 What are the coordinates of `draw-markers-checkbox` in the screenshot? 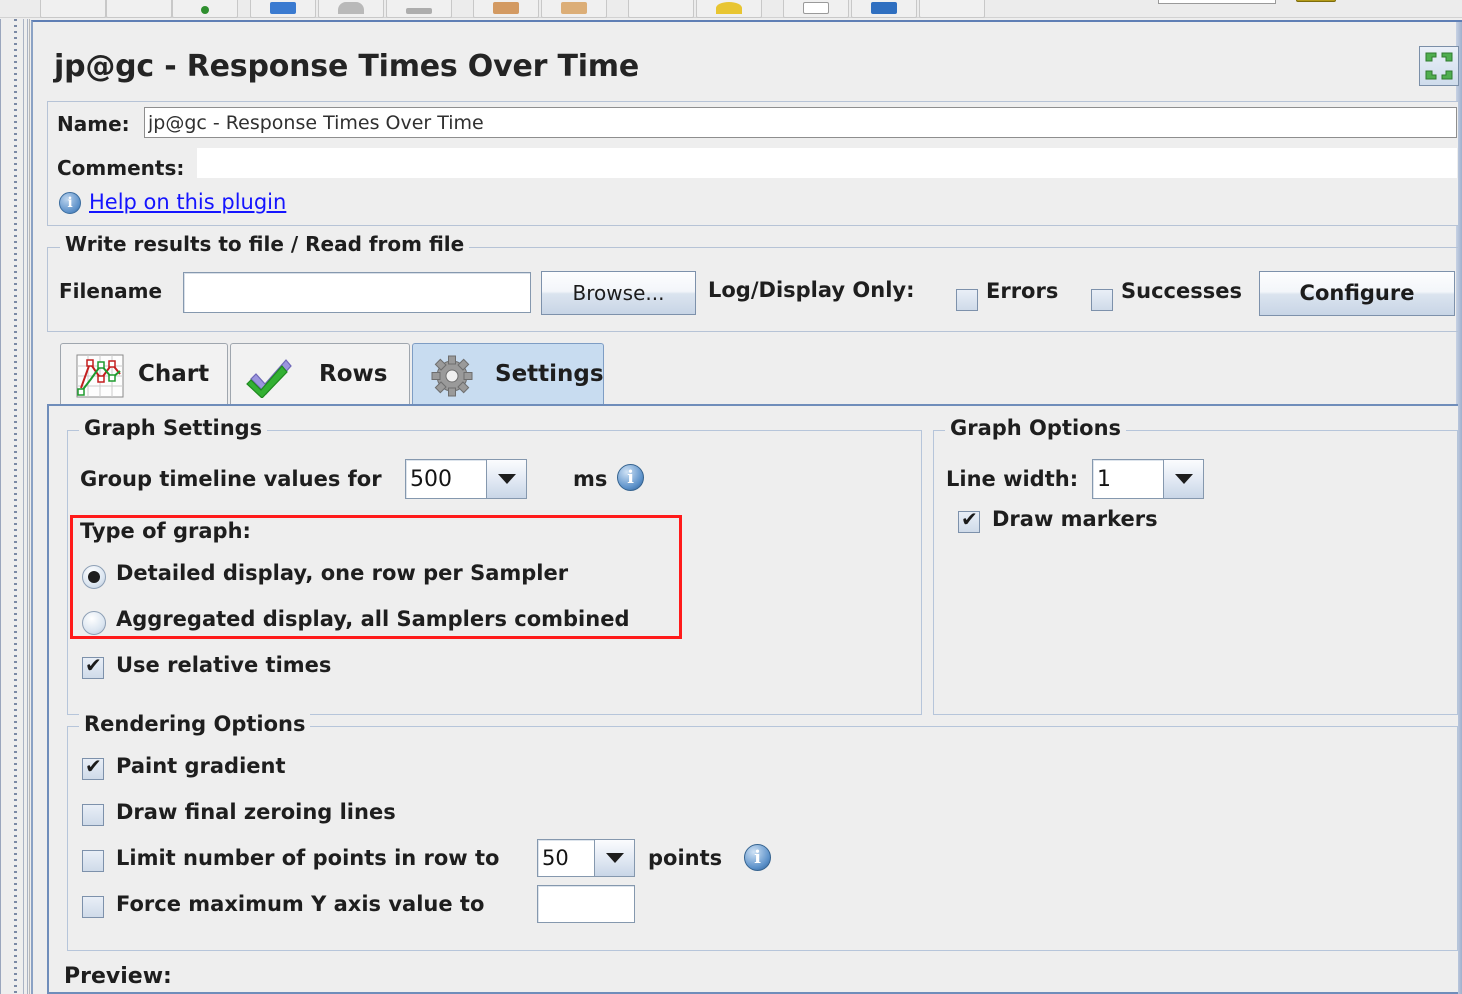 It's located at (969, 520).